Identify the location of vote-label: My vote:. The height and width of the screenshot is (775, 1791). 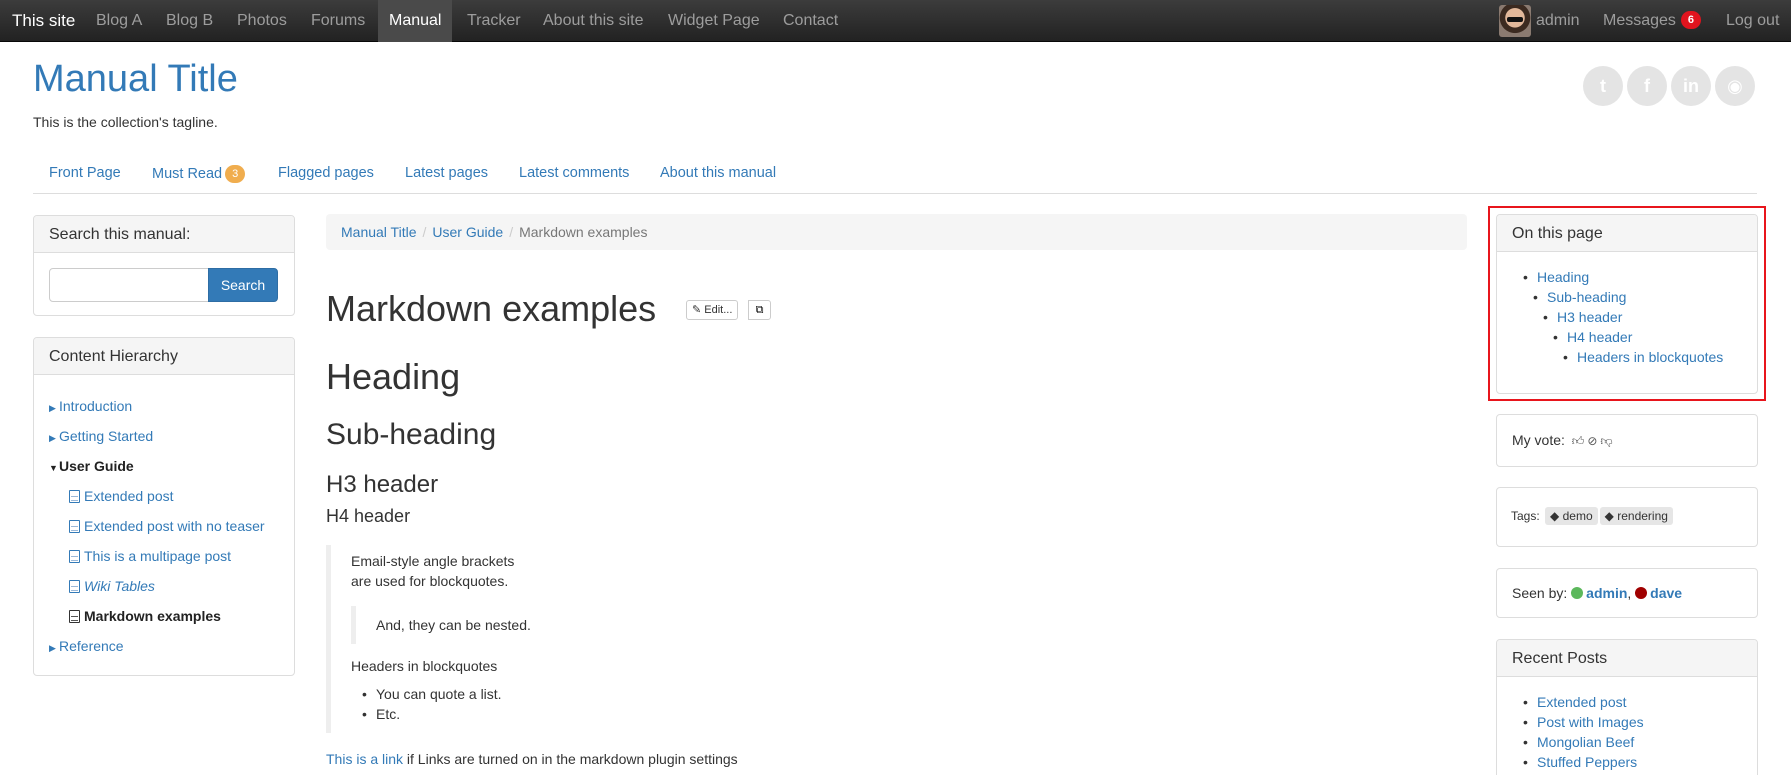
(1538, 440).